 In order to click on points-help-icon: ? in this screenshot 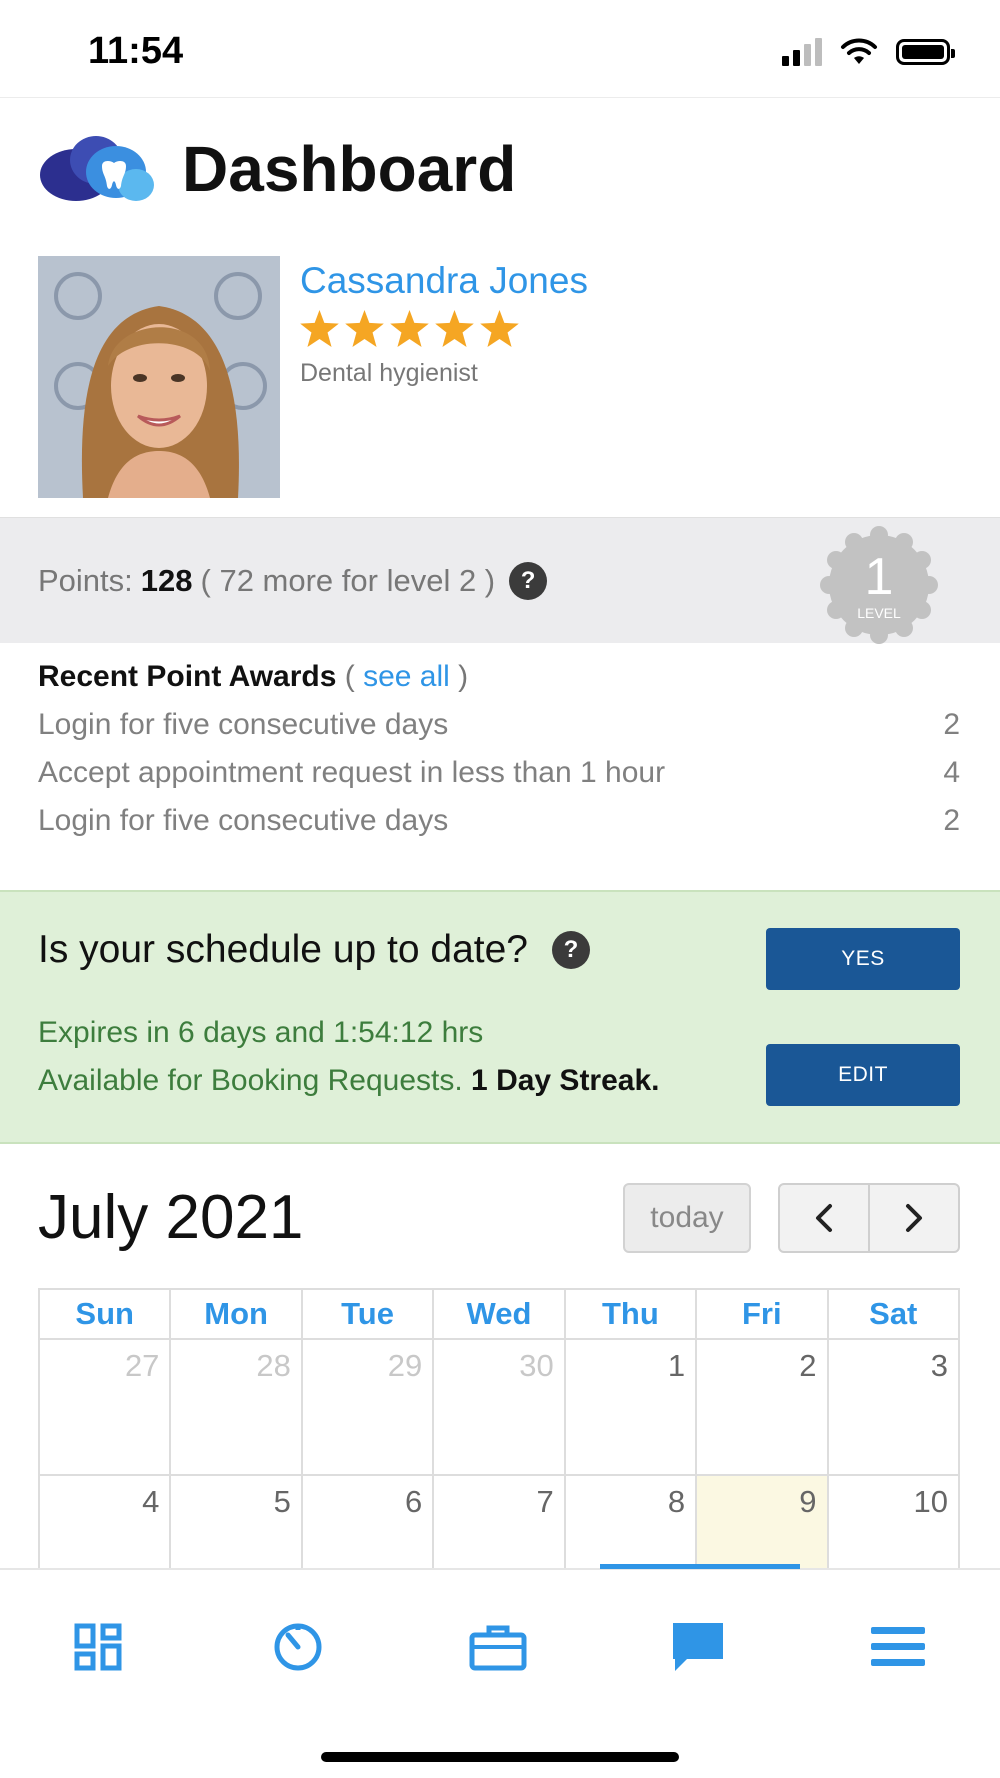, I will do `click(528, 581)`.